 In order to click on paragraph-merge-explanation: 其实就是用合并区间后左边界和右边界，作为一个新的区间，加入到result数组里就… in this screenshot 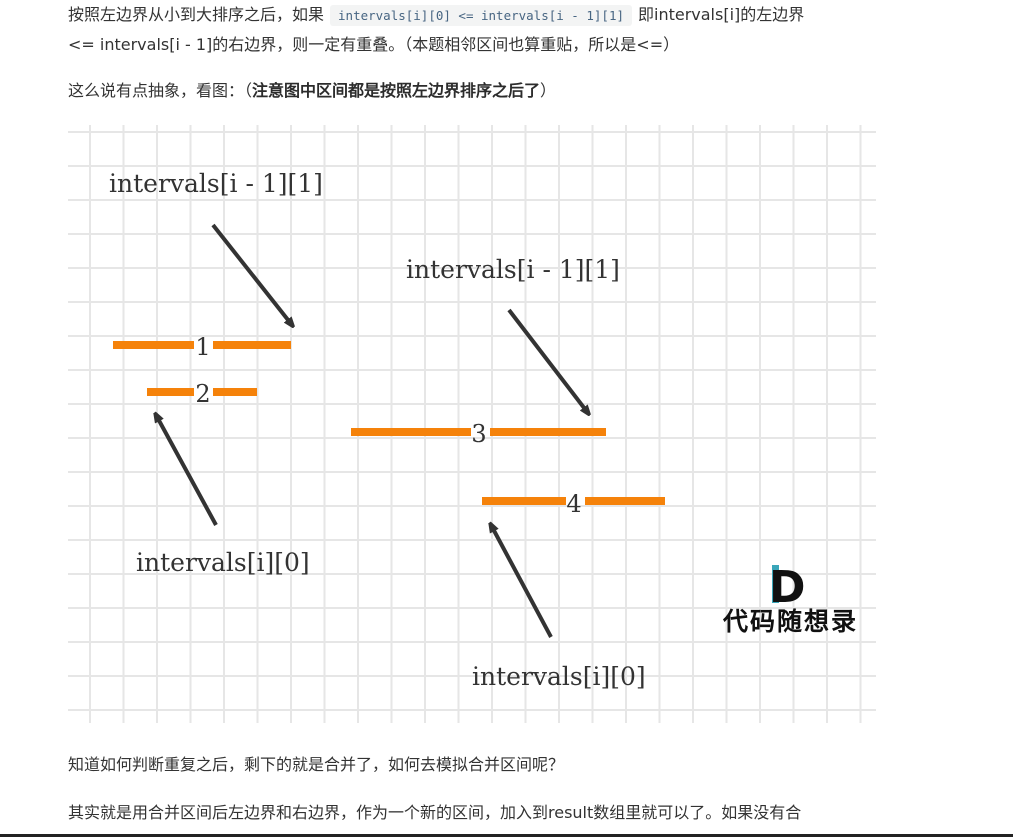, I will do `click(435, 812)`.